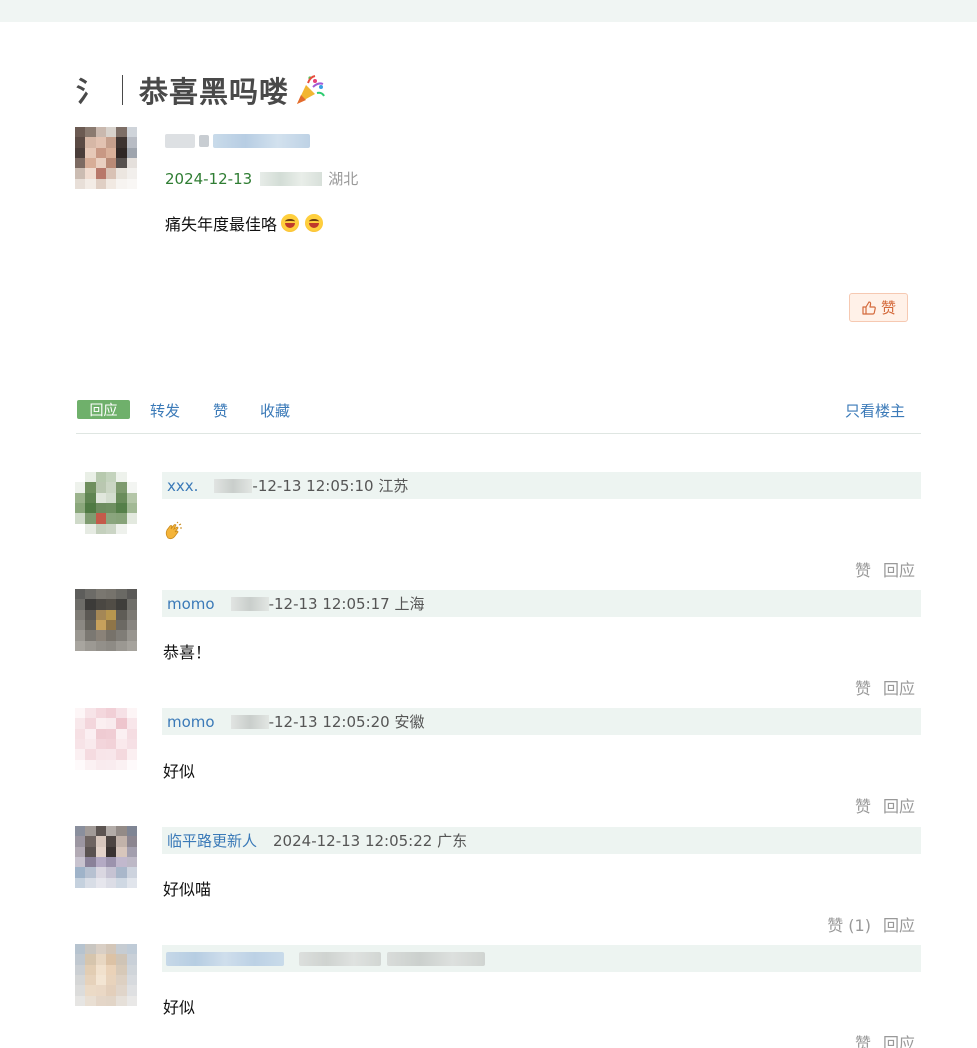  I want to click on op-username-redacted, so click(237, 141).